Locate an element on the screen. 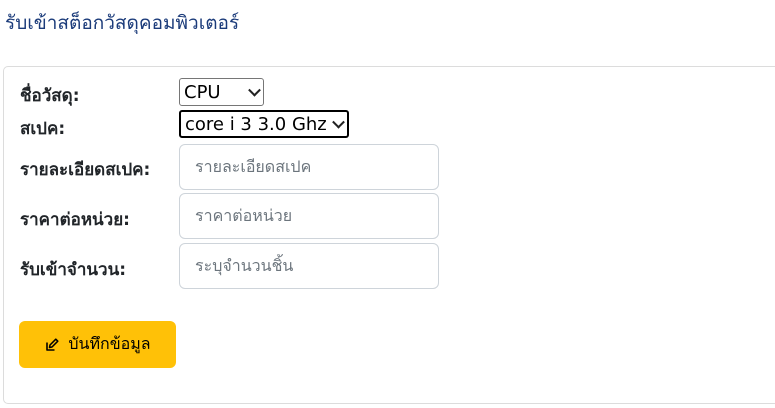 The height and width of the screenshot is (408, 775). unit-price-input: ราคาต่อหน่วย is located at coordinates (309, 216).